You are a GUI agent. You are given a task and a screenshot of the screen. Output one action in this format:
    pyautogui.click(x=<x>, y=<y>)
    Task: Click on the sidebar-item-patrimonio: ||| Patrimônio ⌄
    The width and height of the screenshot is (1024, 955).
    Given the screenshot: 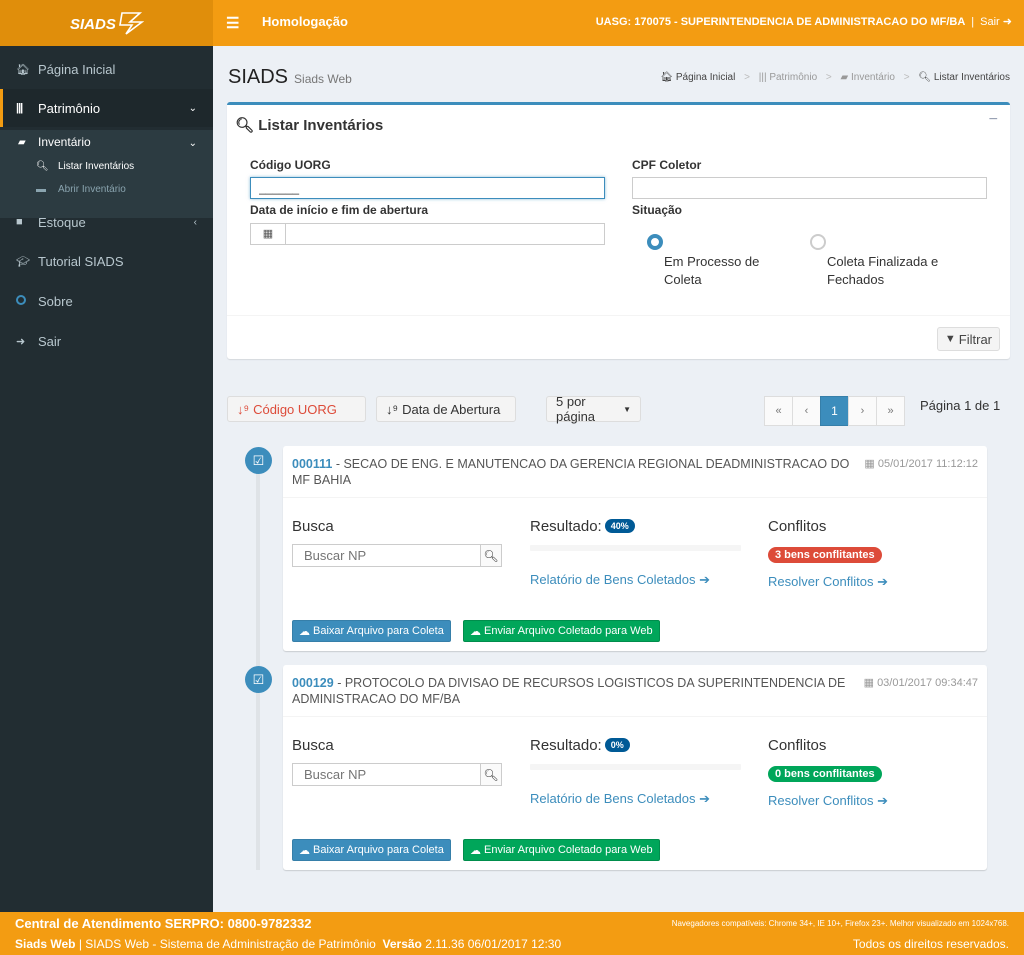 What is the action you would take?
    pyautogui.click(x=106, y=108)
    